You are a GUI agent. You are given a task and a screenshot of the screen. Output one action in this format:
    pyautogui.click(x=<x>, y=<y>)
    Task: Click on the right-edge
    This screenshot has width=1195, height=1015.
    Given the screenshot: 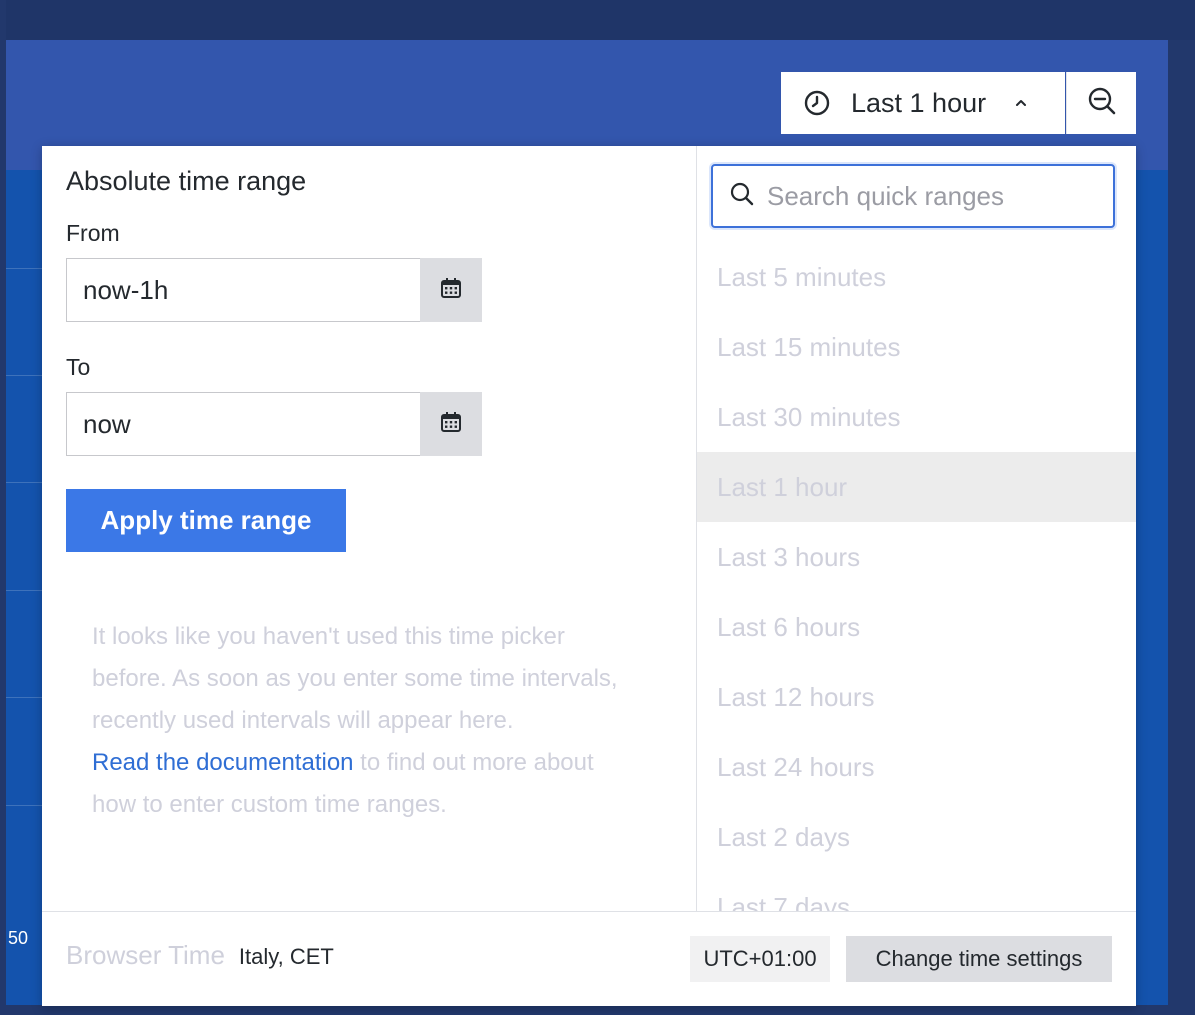 What is the action you would take?
    pyautogui.click(x=1181, y=527)
    